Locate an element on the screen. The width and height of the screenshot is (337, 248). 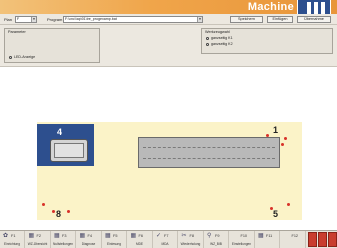
fkey-code: F6 is located at coordinates (140, 236).